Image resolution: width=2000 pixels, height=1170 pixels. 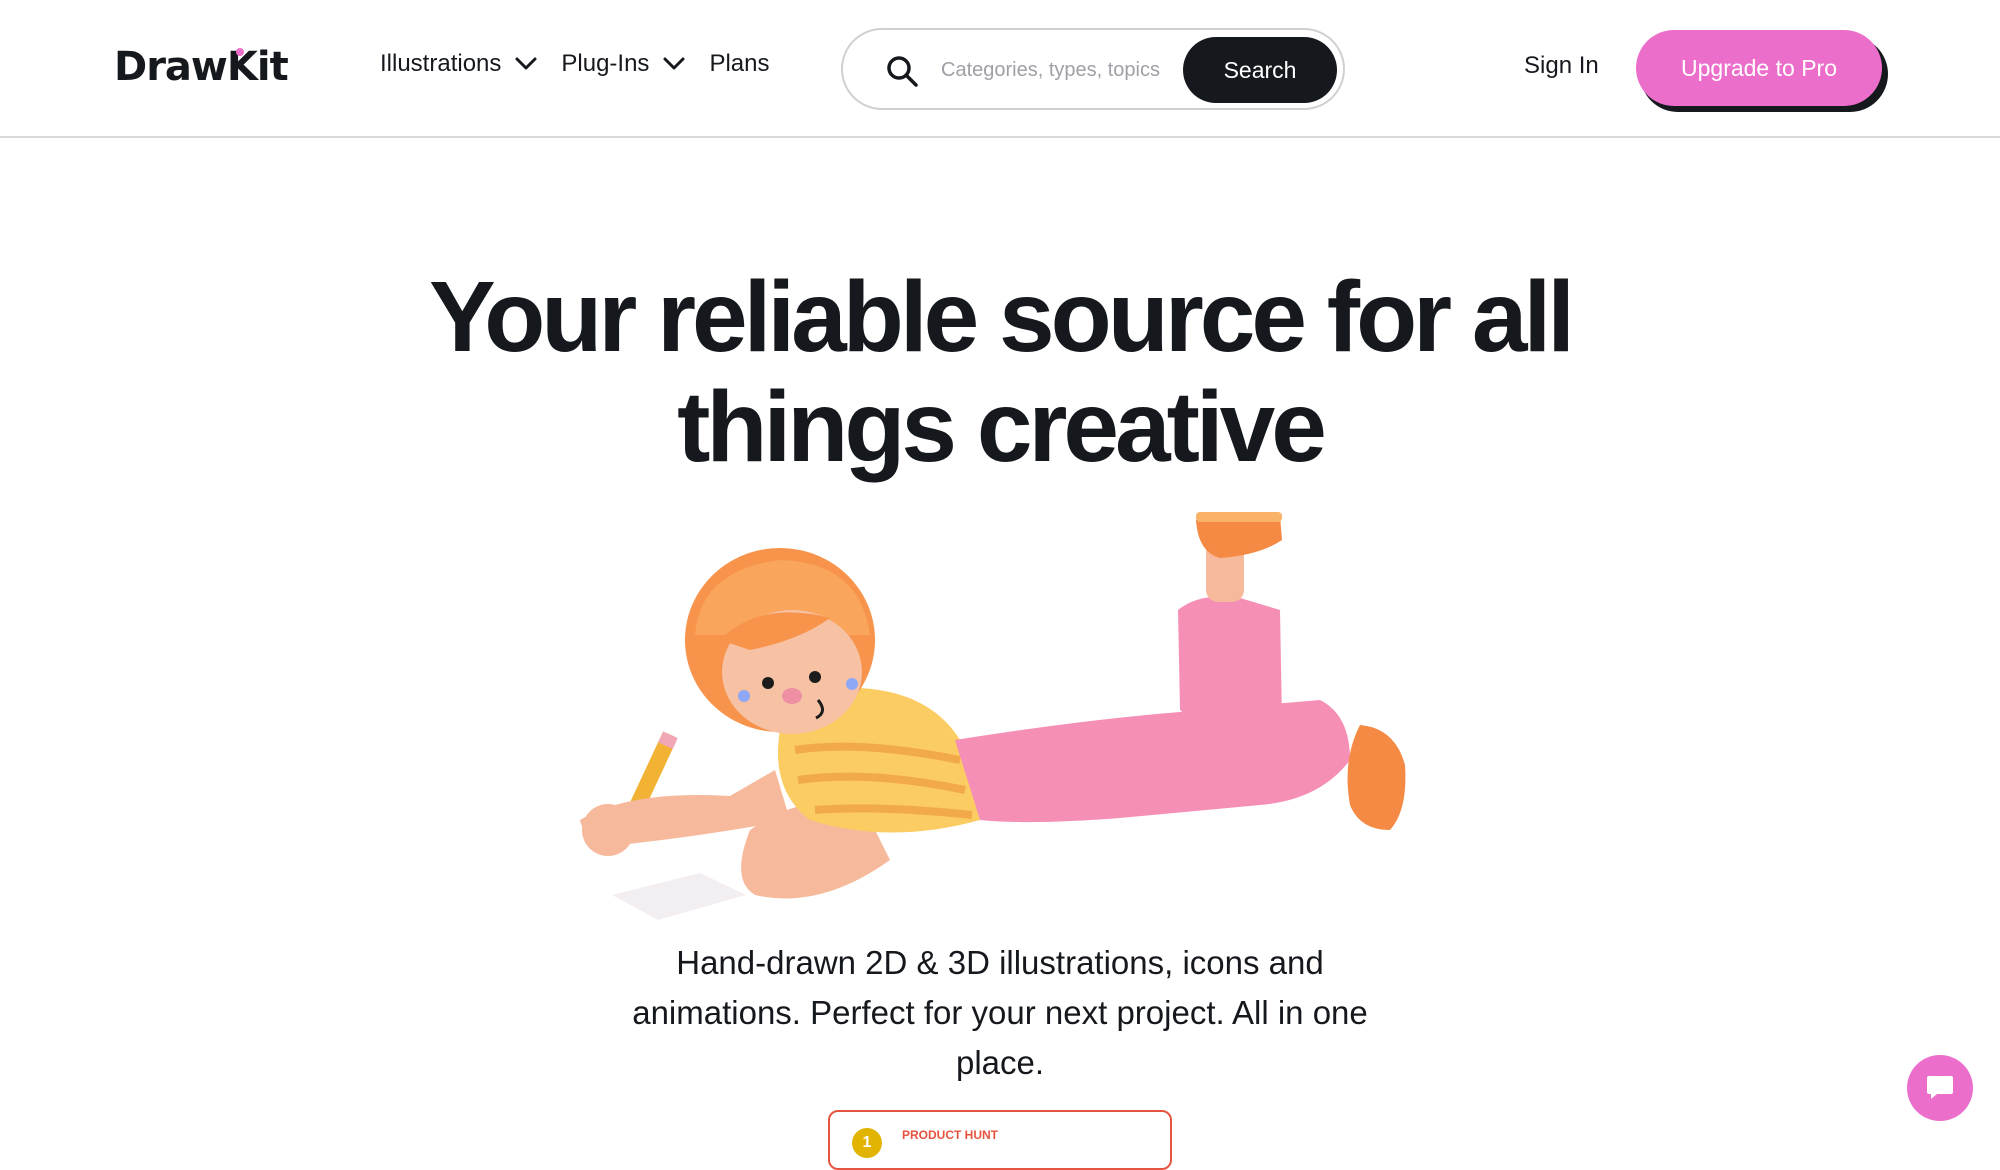 I want to click on search-button: Search, so click(x=1260, y=70).